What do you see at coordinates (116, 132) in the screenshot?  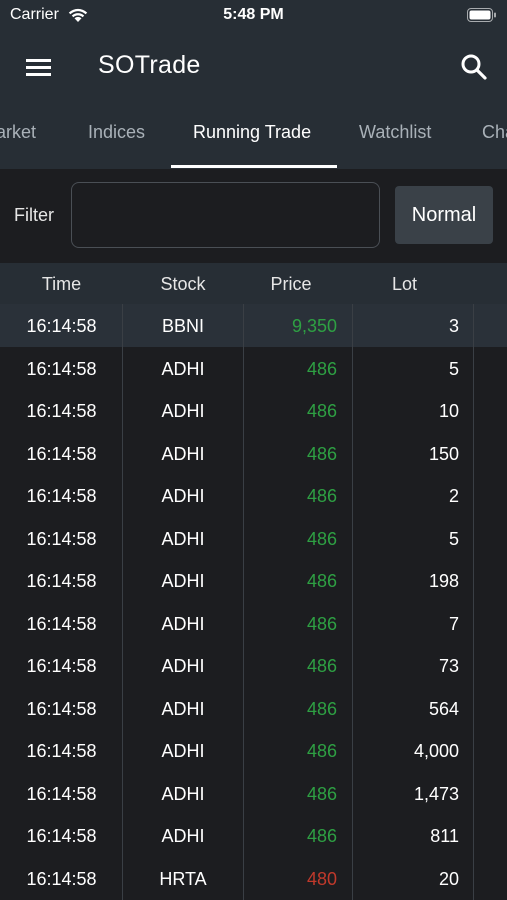 I see `tab-indices: Indices` at bounding box center [116, 132].